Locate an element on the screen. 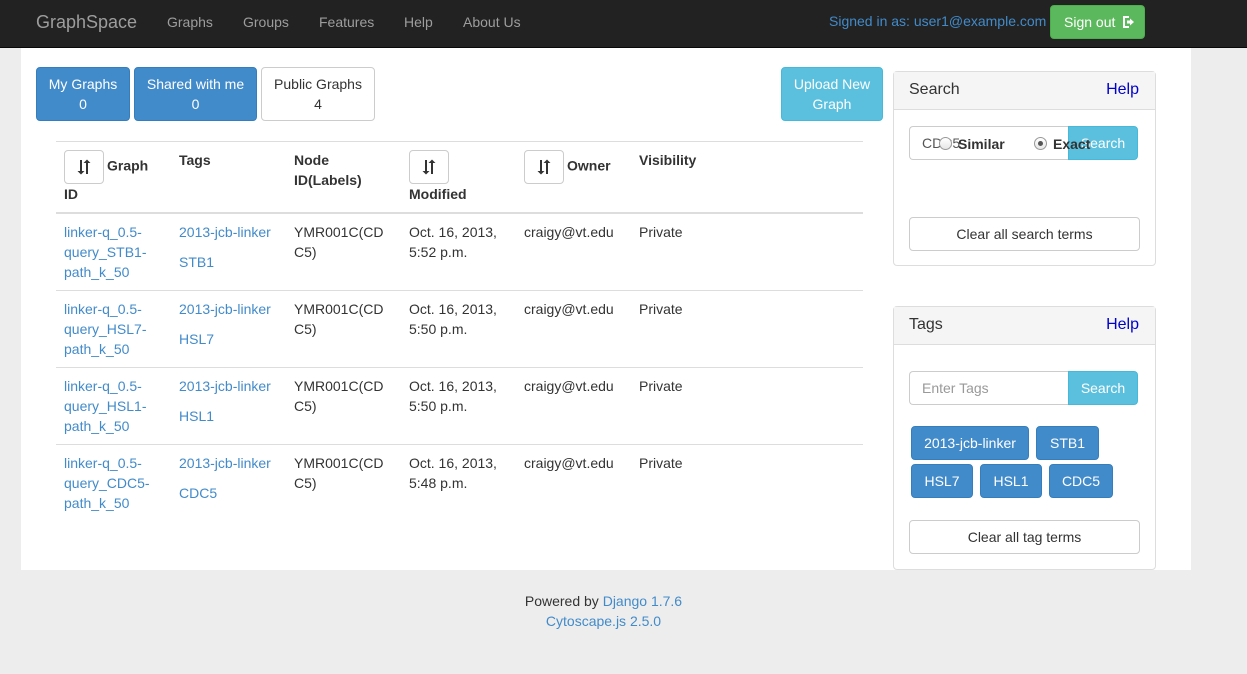 The height and width of the screenshot is (674, 1247). upload-graph-button: Upload New Graph is located at coordinates (832, 94).